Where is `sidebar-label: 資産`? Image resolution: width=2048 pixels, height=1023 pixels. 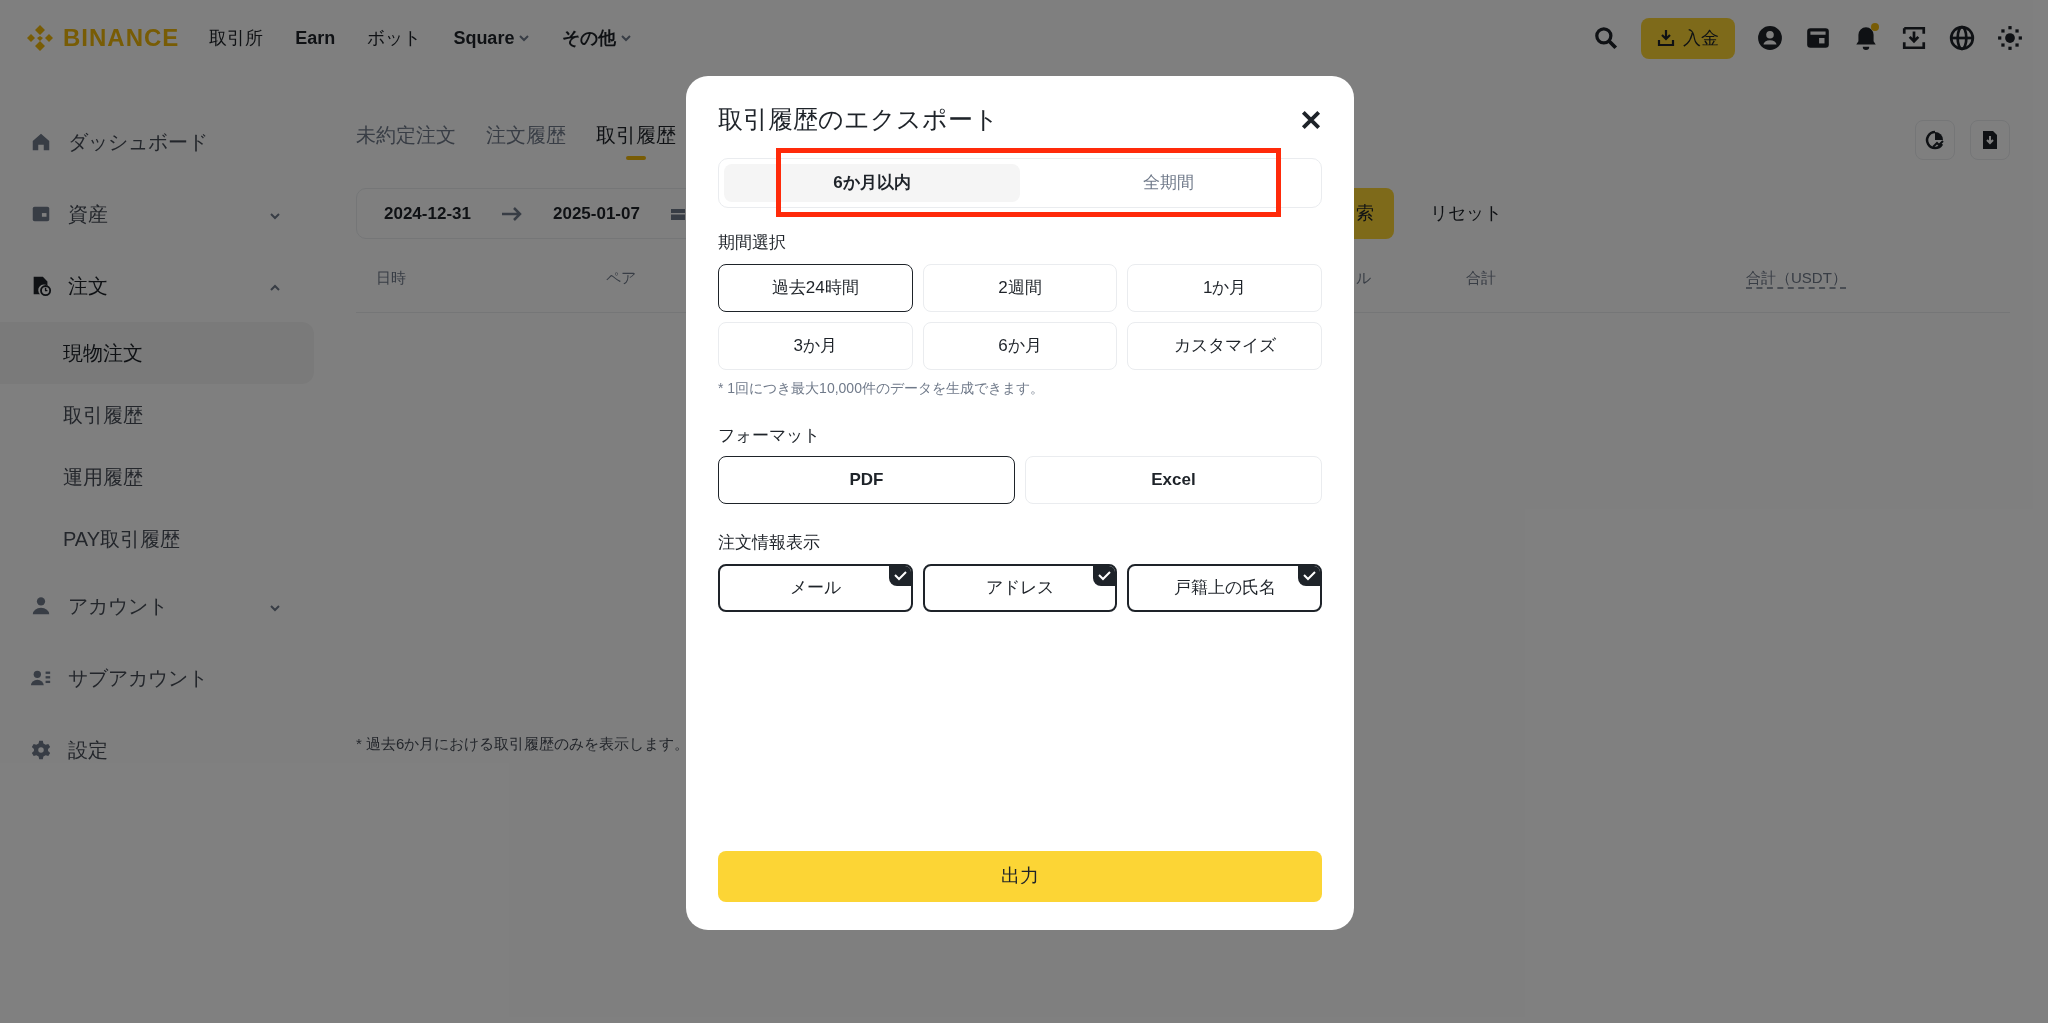 sidebar-label: 資産 is located at coordinates (88, 214).